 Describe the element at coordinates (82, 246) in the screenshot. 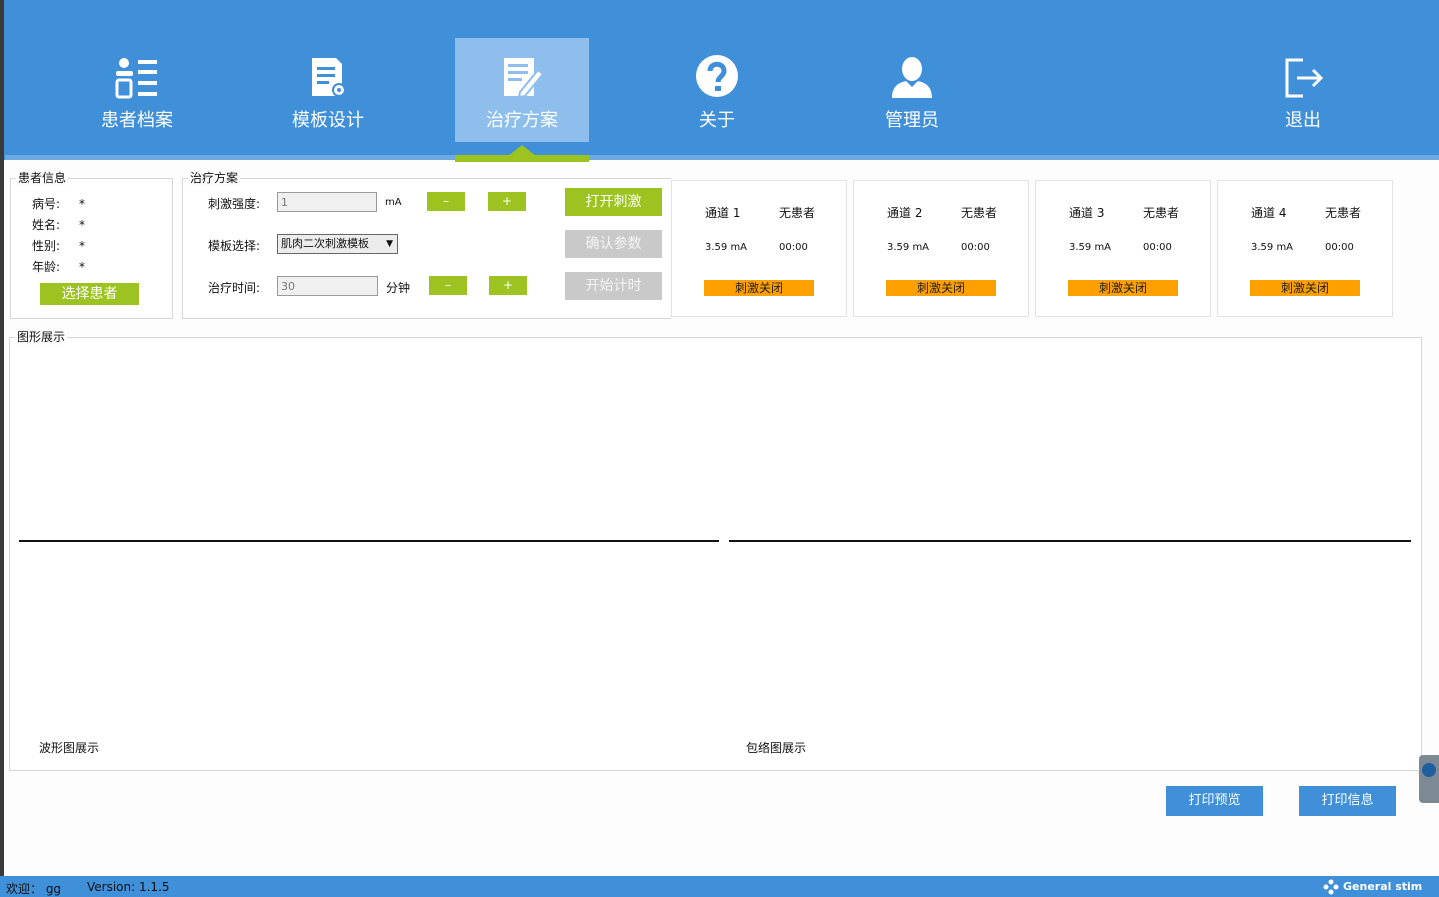

I see `patient-gender-value: *` at that location.